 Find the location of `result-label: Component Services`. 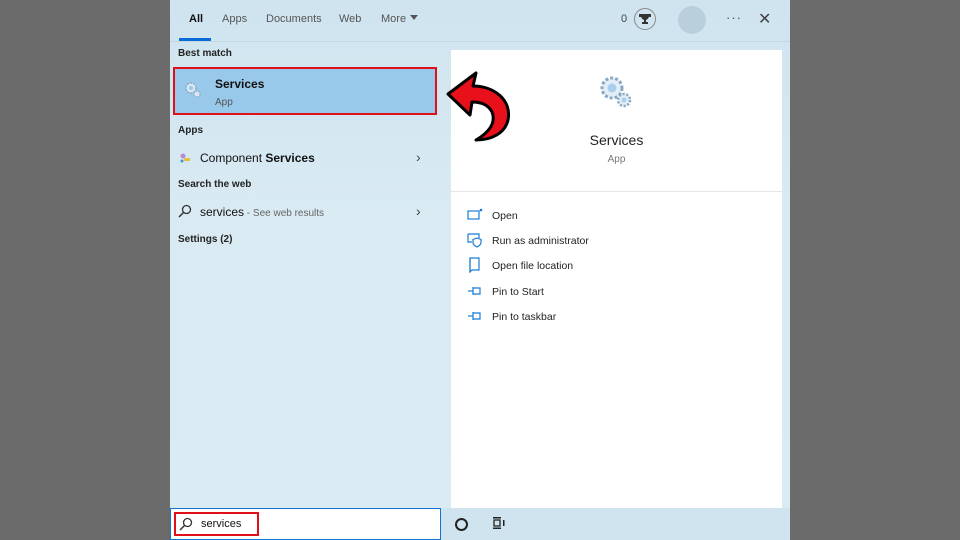

result-label: Component Services is located at coordinates (257, 158).